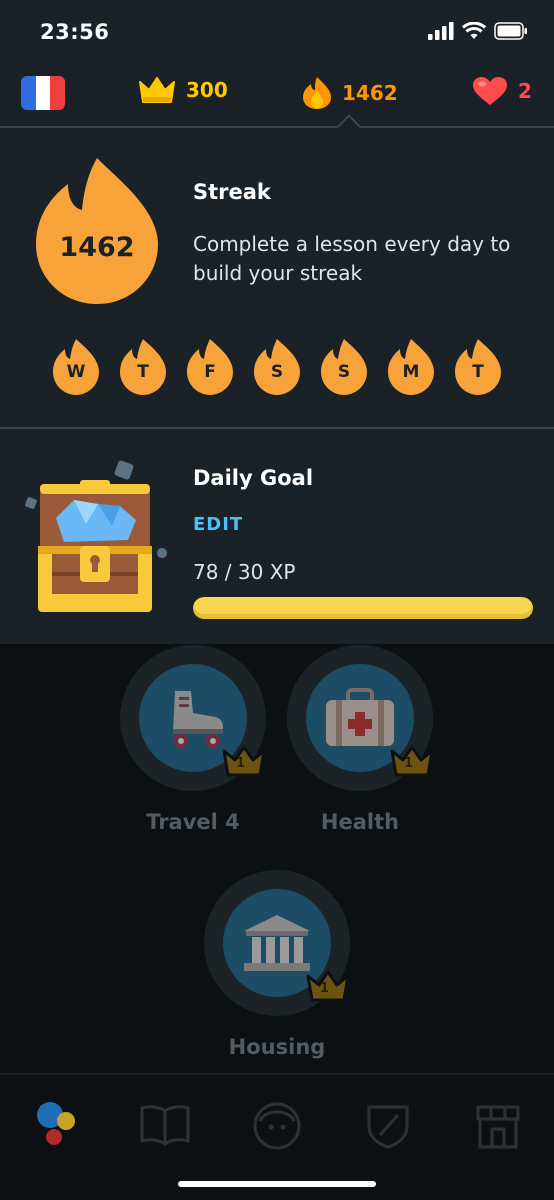 The image size is (554, 1200). What do you see at coordinates (317, 93) in the screenshot?
I see `flame-icon` at bounding box center [317, 93].